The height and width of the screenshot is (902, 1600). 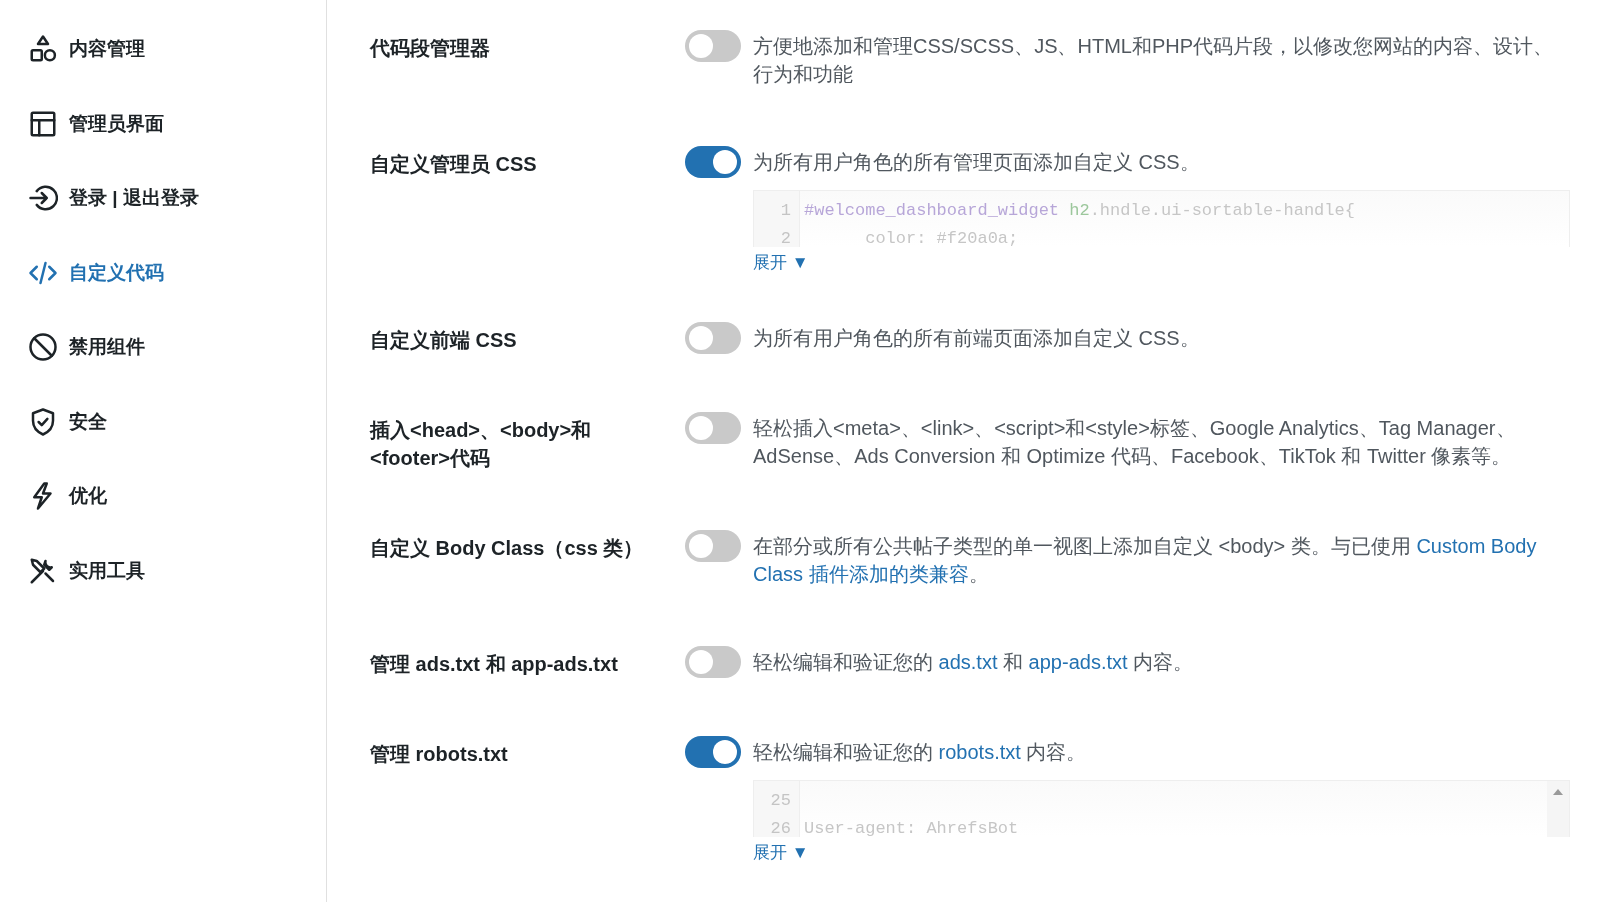 I want to click on setting-description: 方便地添加和管理CSS/SCSS、JS、HTML和PHP代码片段，以修改您网站的内容、设计、行为和功能, so click(x=1154, y=60).